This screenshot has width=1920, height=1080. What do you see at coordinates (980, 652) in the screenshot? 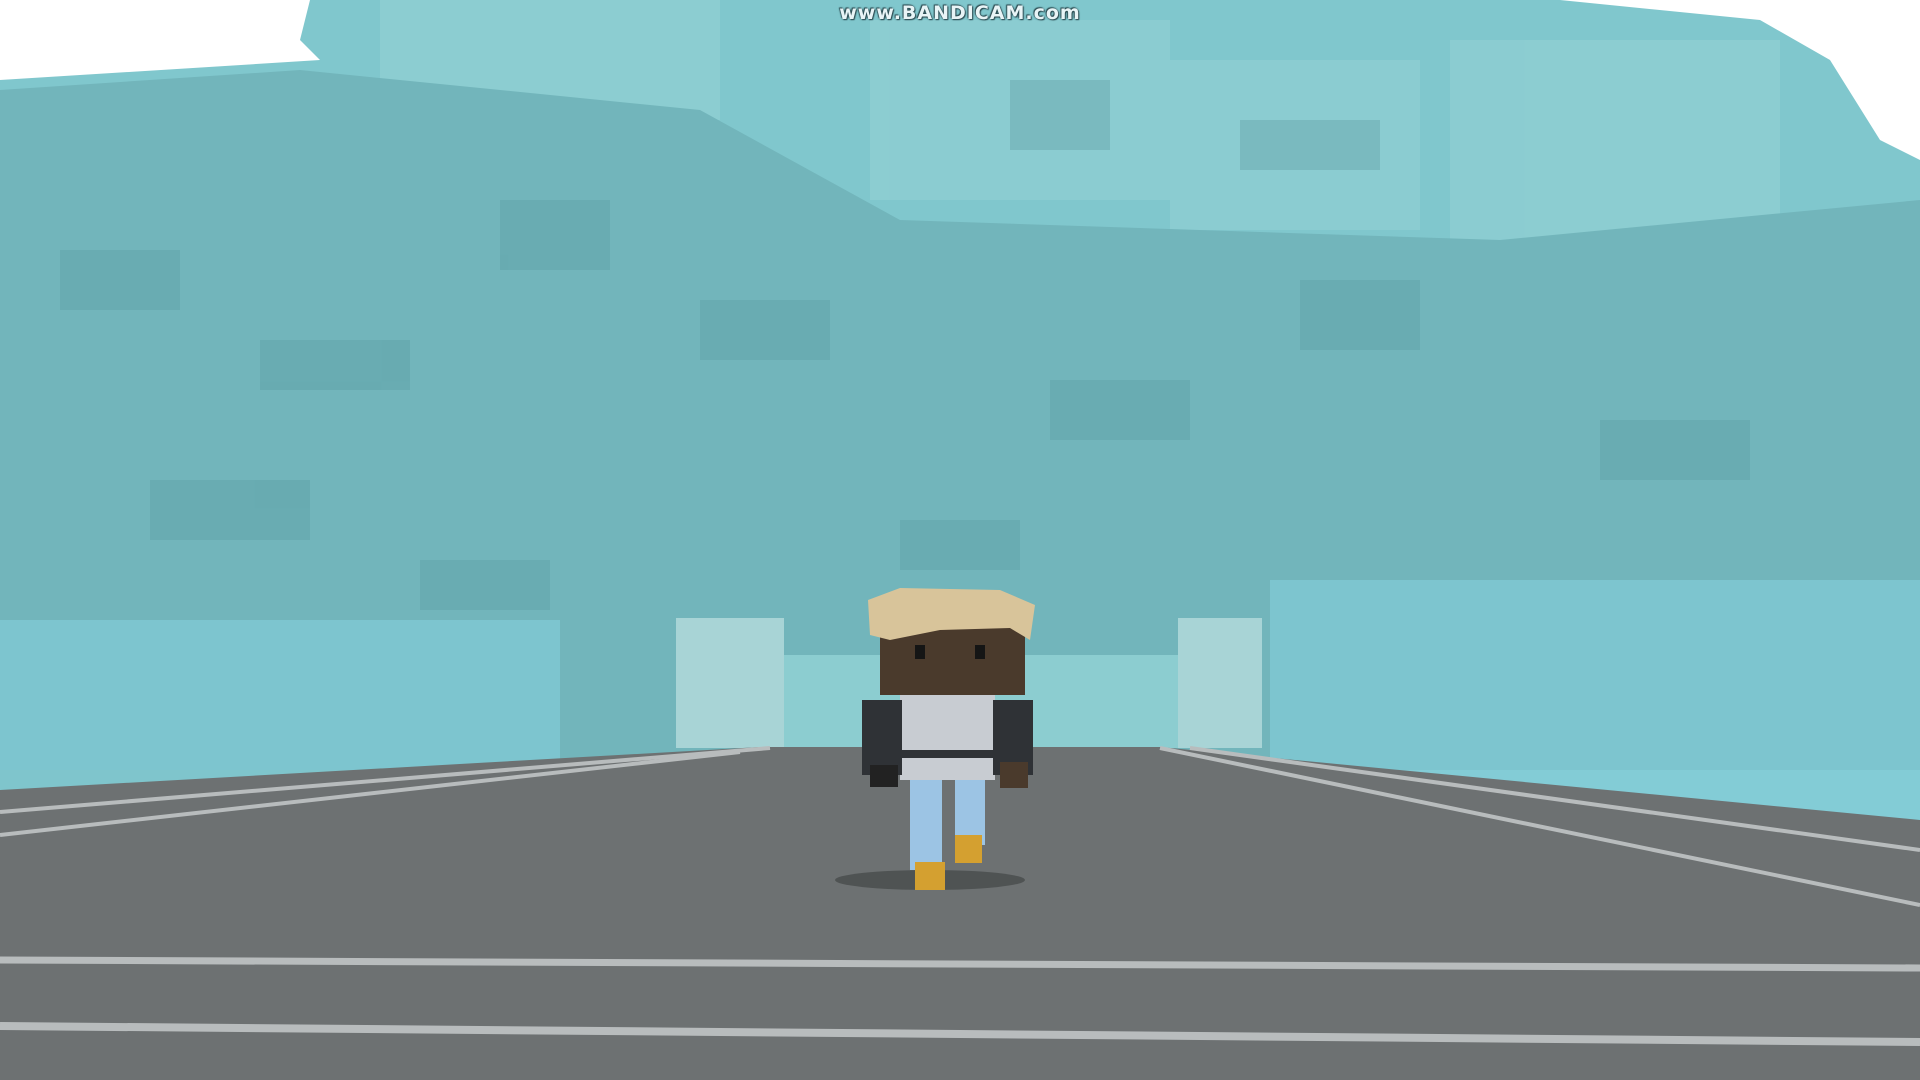
I see `player-eye-right` at bounding box center [980, 652].